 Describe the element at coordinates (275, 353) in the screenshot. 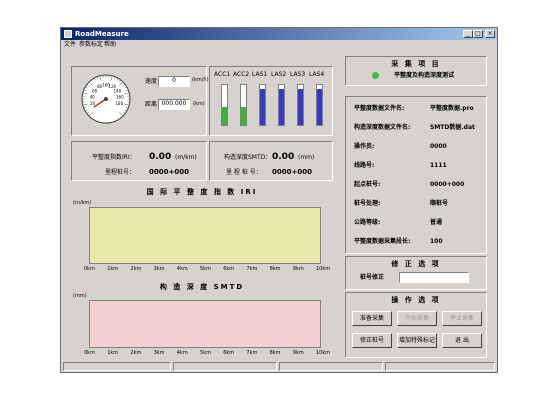

I see `x-tick-label: 8km` at that location.